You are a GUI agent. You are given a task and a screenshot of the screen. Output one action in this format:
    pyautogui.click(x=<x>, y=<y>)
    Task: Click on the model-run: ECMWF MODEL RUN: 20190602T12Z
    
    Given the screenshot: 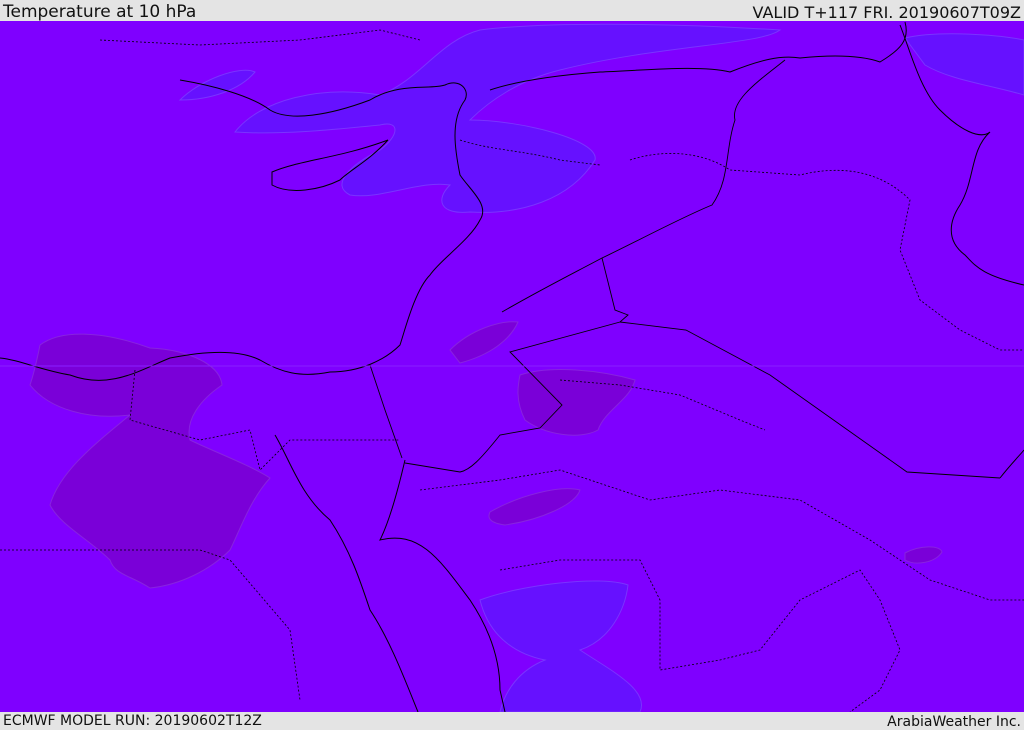 What is the action you would take?
    pyautogui.click(x=132, y=721)
    